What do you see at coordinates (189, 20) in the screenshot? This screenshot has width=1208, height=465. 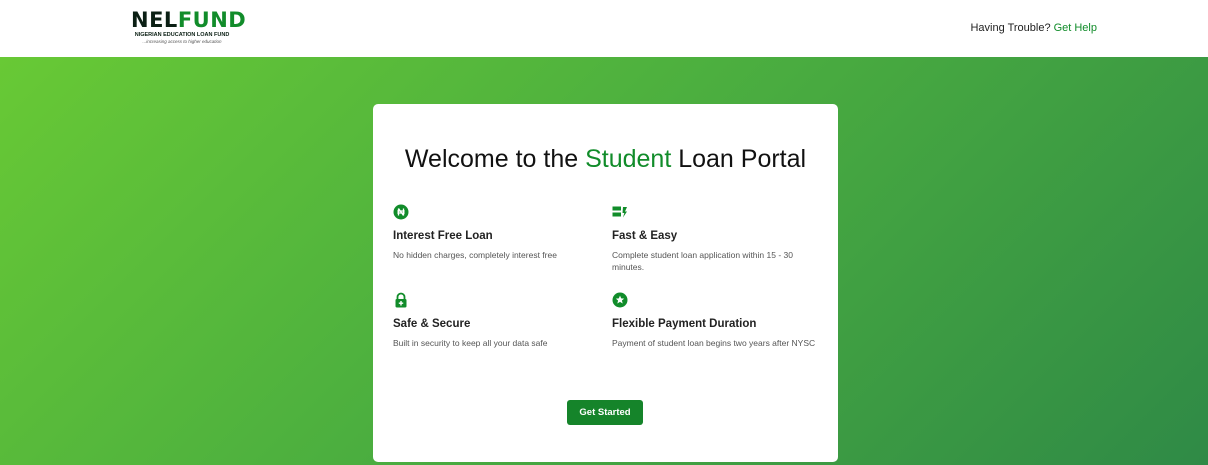 I see `logo-wordmark: NELFUND` at bounding box center [189, 20].